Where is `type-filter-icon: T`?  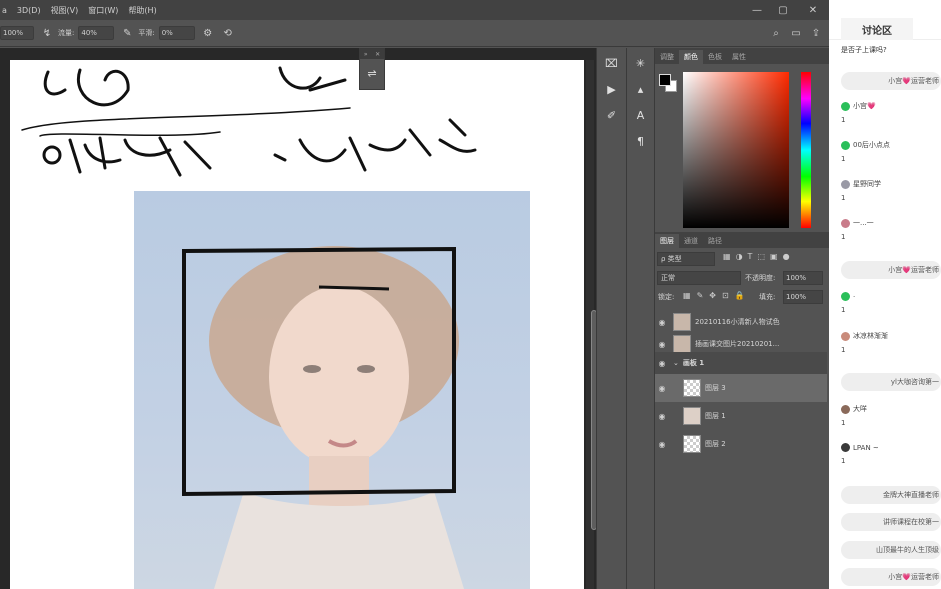 type-filter-icon: T is located at coordinates (750, 259).